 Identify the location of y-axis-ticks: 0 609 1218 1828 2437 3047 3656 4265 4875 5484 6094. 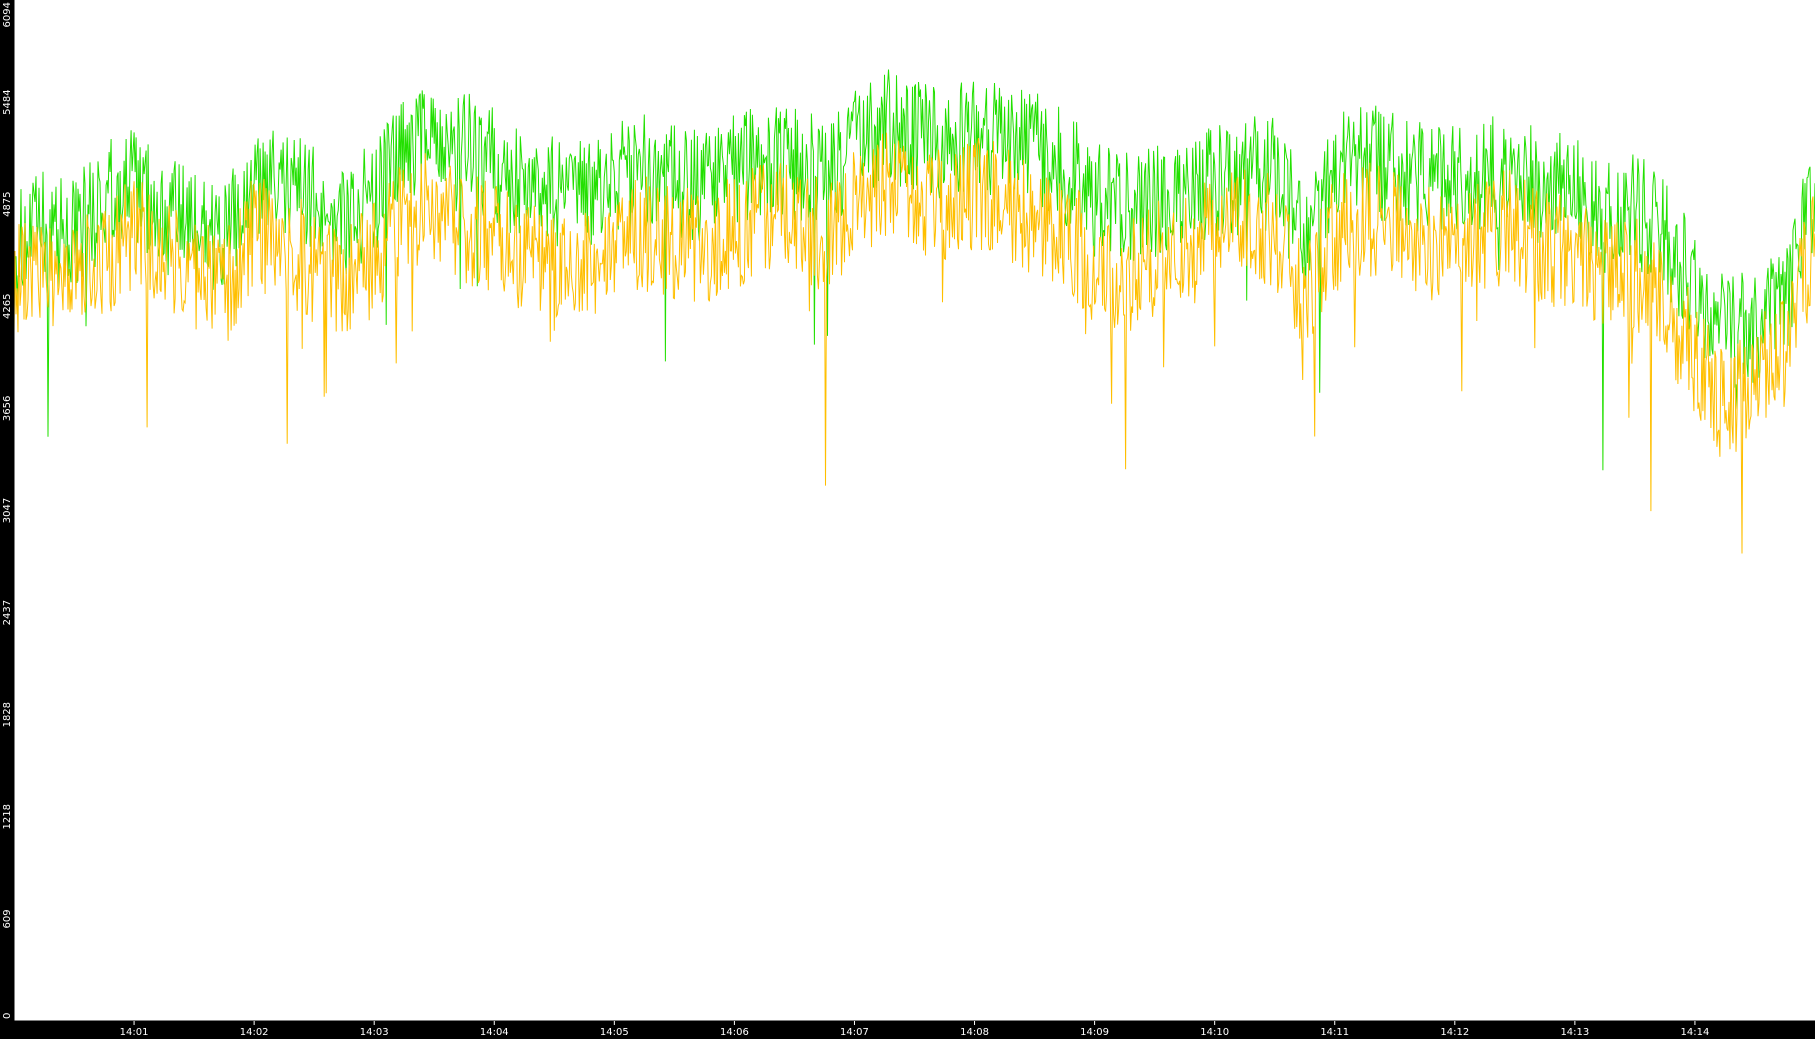
(8, 511).